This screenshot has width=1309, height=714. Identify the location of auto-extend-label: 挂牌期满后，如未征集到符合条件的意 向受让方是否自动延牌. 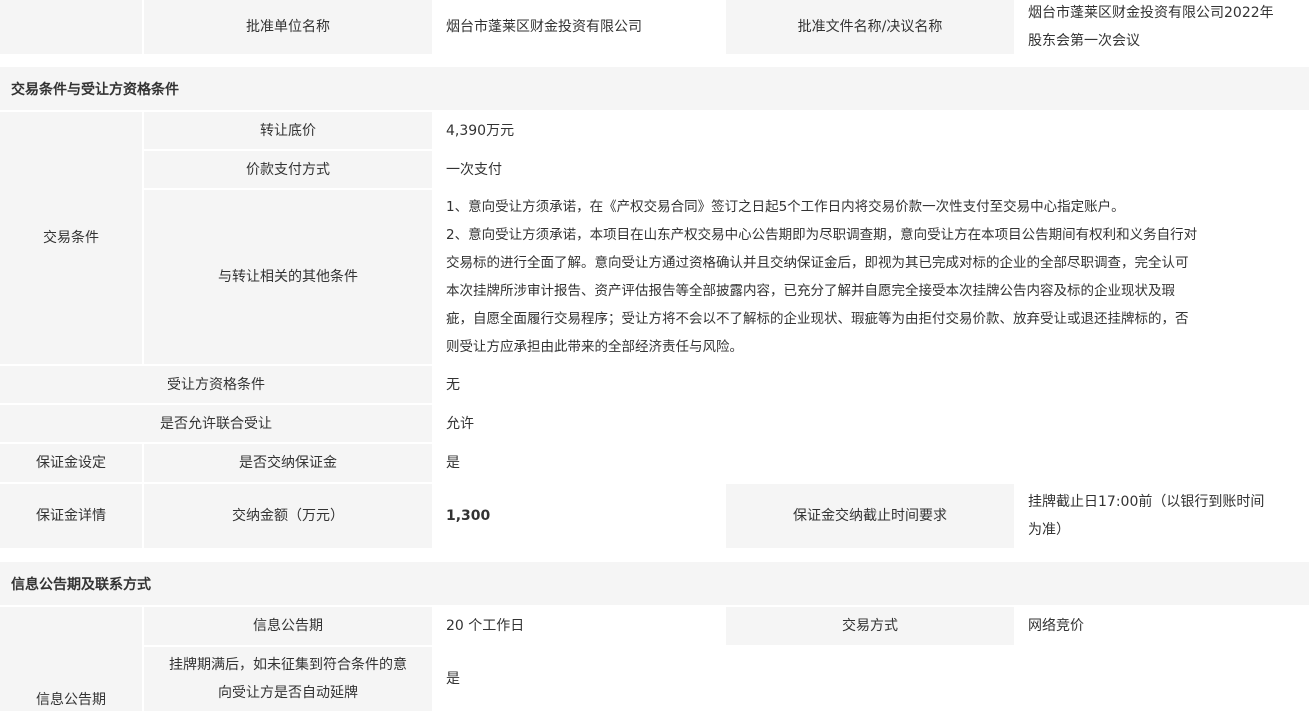
(288, 679).